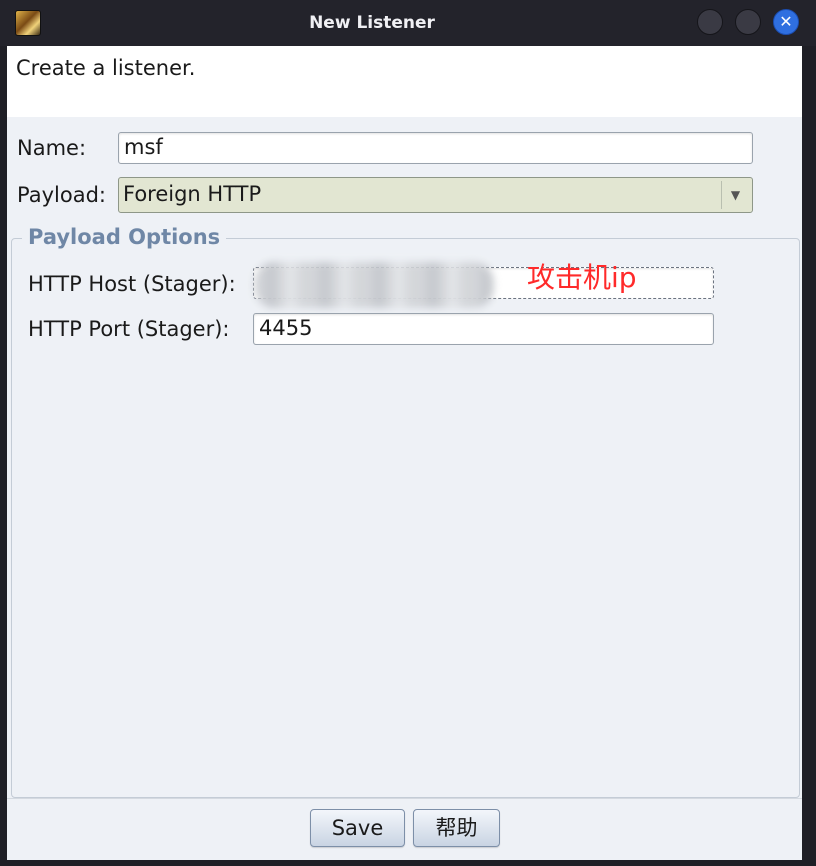 This screenshot has width=816, height=866. Describe the element at coordinates (106, 68) in the screenshot. I see `header-description: Create a listener.` at that location.